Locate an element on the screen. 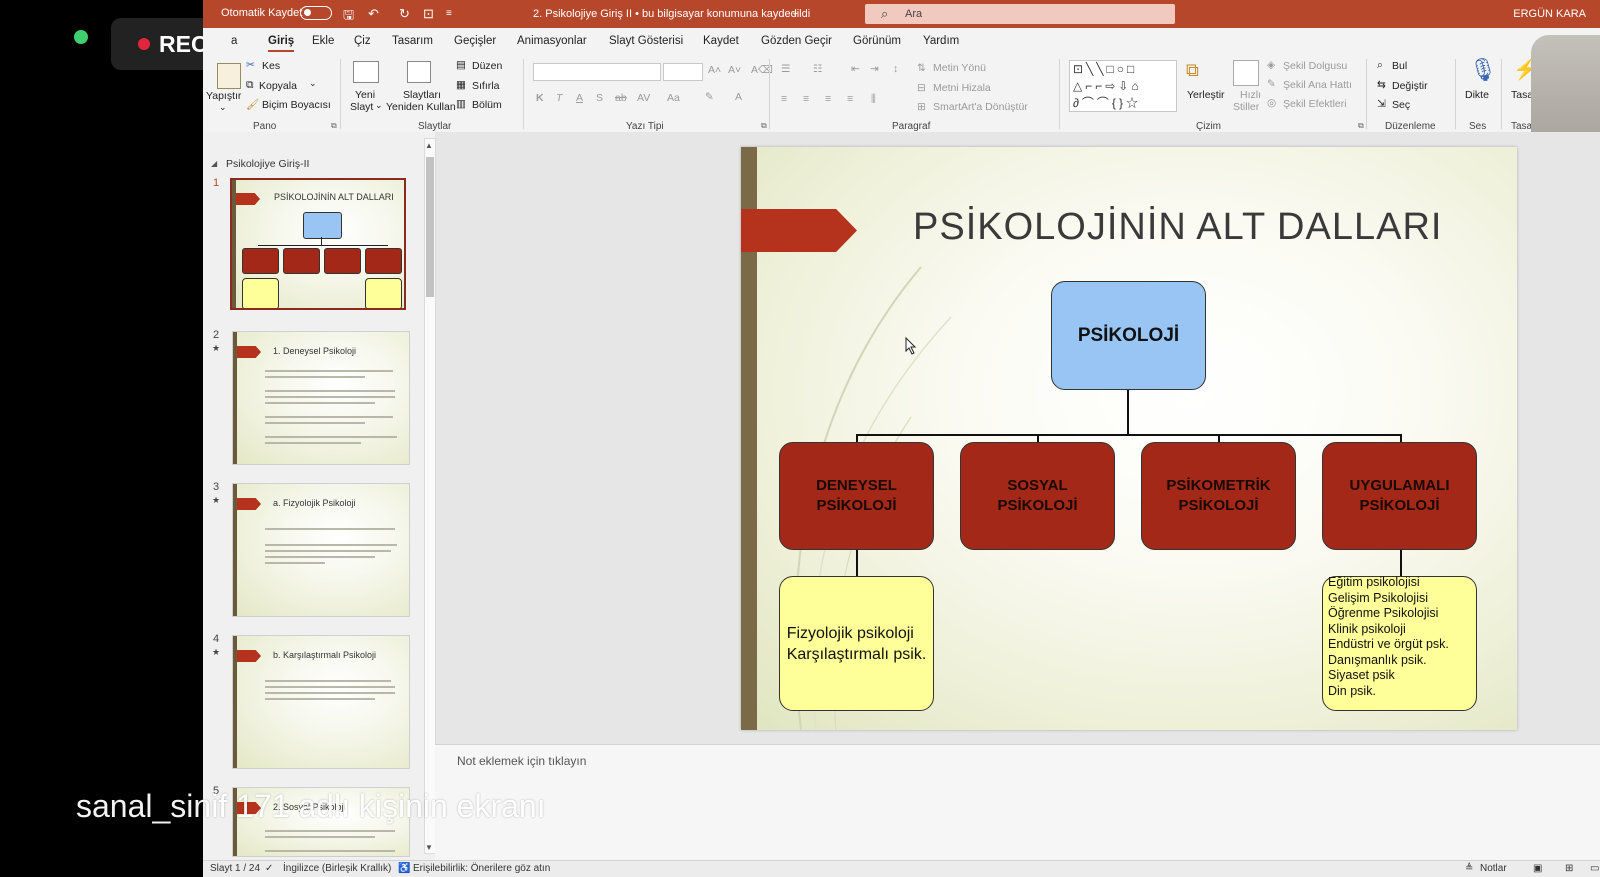 Image resolution: width=1600 pixels, height=877 pixels. justify-icon: ≡ is located at coordinates (850, 99).